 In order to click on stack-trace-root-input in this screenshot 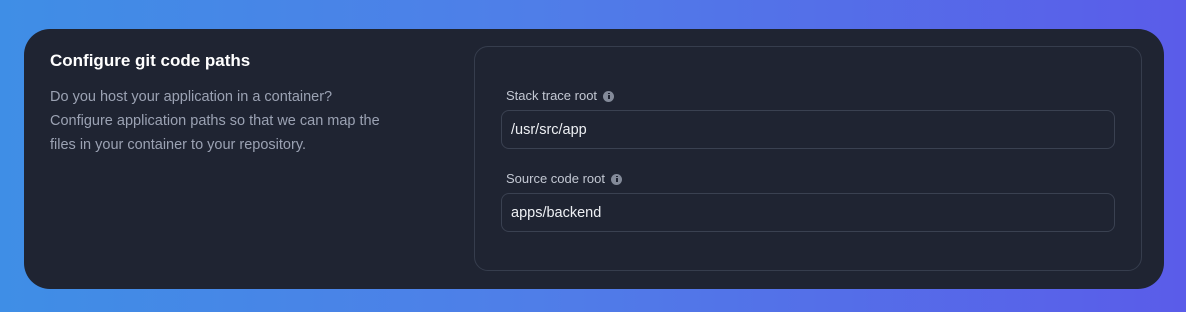, I will do `click(808, 129)`.